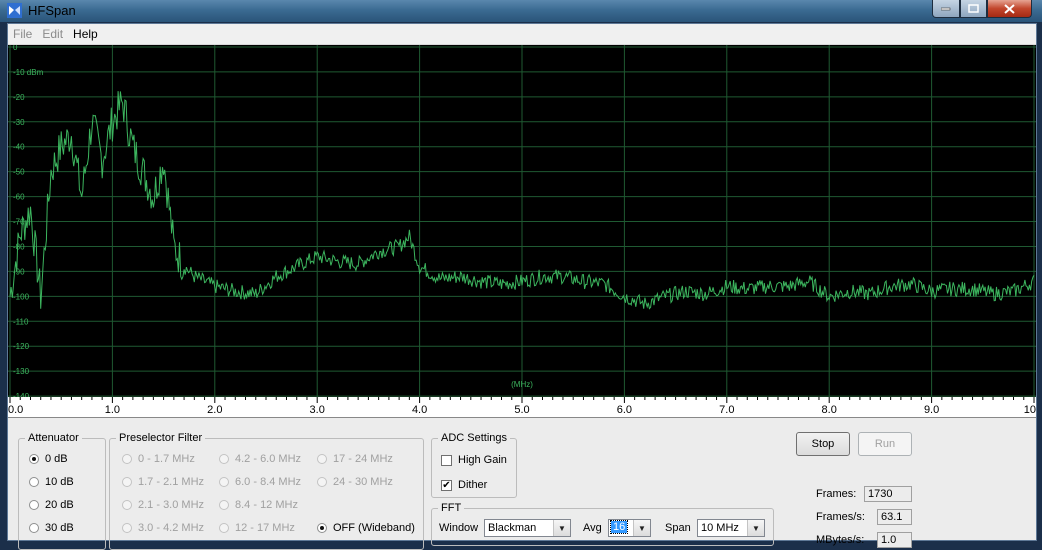 The height and width of the screenshot is (550, 1042). What do you see at coordinates (366, 528) in the screenshot?
I see `preselector-off-wideband-radio: OFF (Wideband)` at bounding box center [366, 528].